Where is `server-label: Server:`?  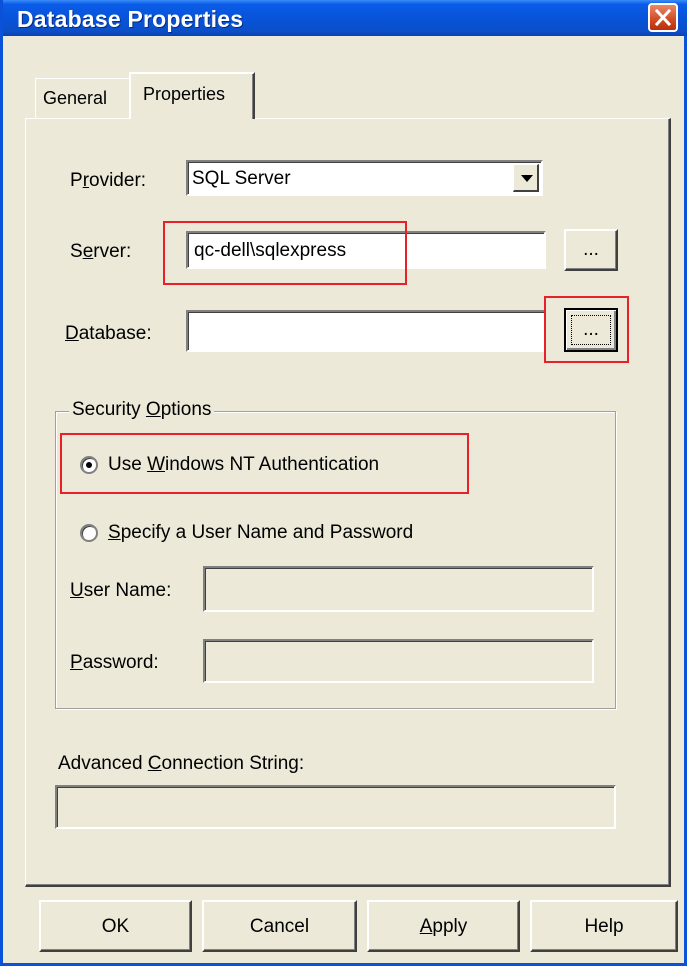 server-label: Server: is located at coordinates (101, 251).